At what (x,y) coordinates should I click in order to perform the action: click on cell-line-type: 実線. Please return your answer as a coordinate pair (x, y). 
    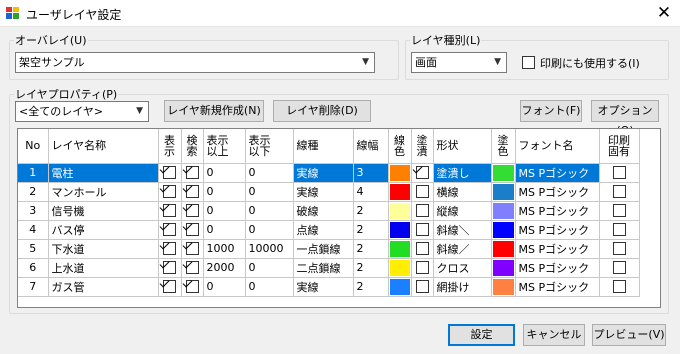
    Looking at the image, I should click on (323, 287).